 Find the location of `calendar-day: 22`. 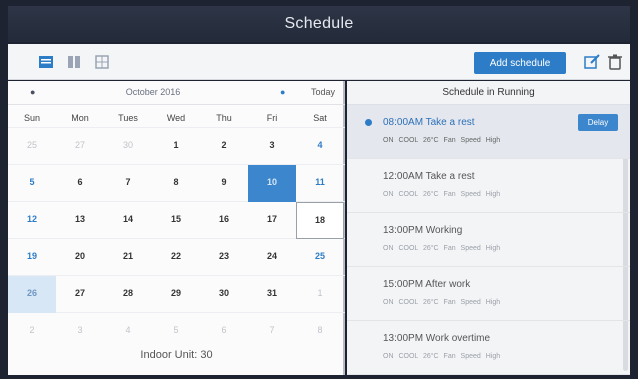

calendar-day: 22 is located at coordinates (176, 257).